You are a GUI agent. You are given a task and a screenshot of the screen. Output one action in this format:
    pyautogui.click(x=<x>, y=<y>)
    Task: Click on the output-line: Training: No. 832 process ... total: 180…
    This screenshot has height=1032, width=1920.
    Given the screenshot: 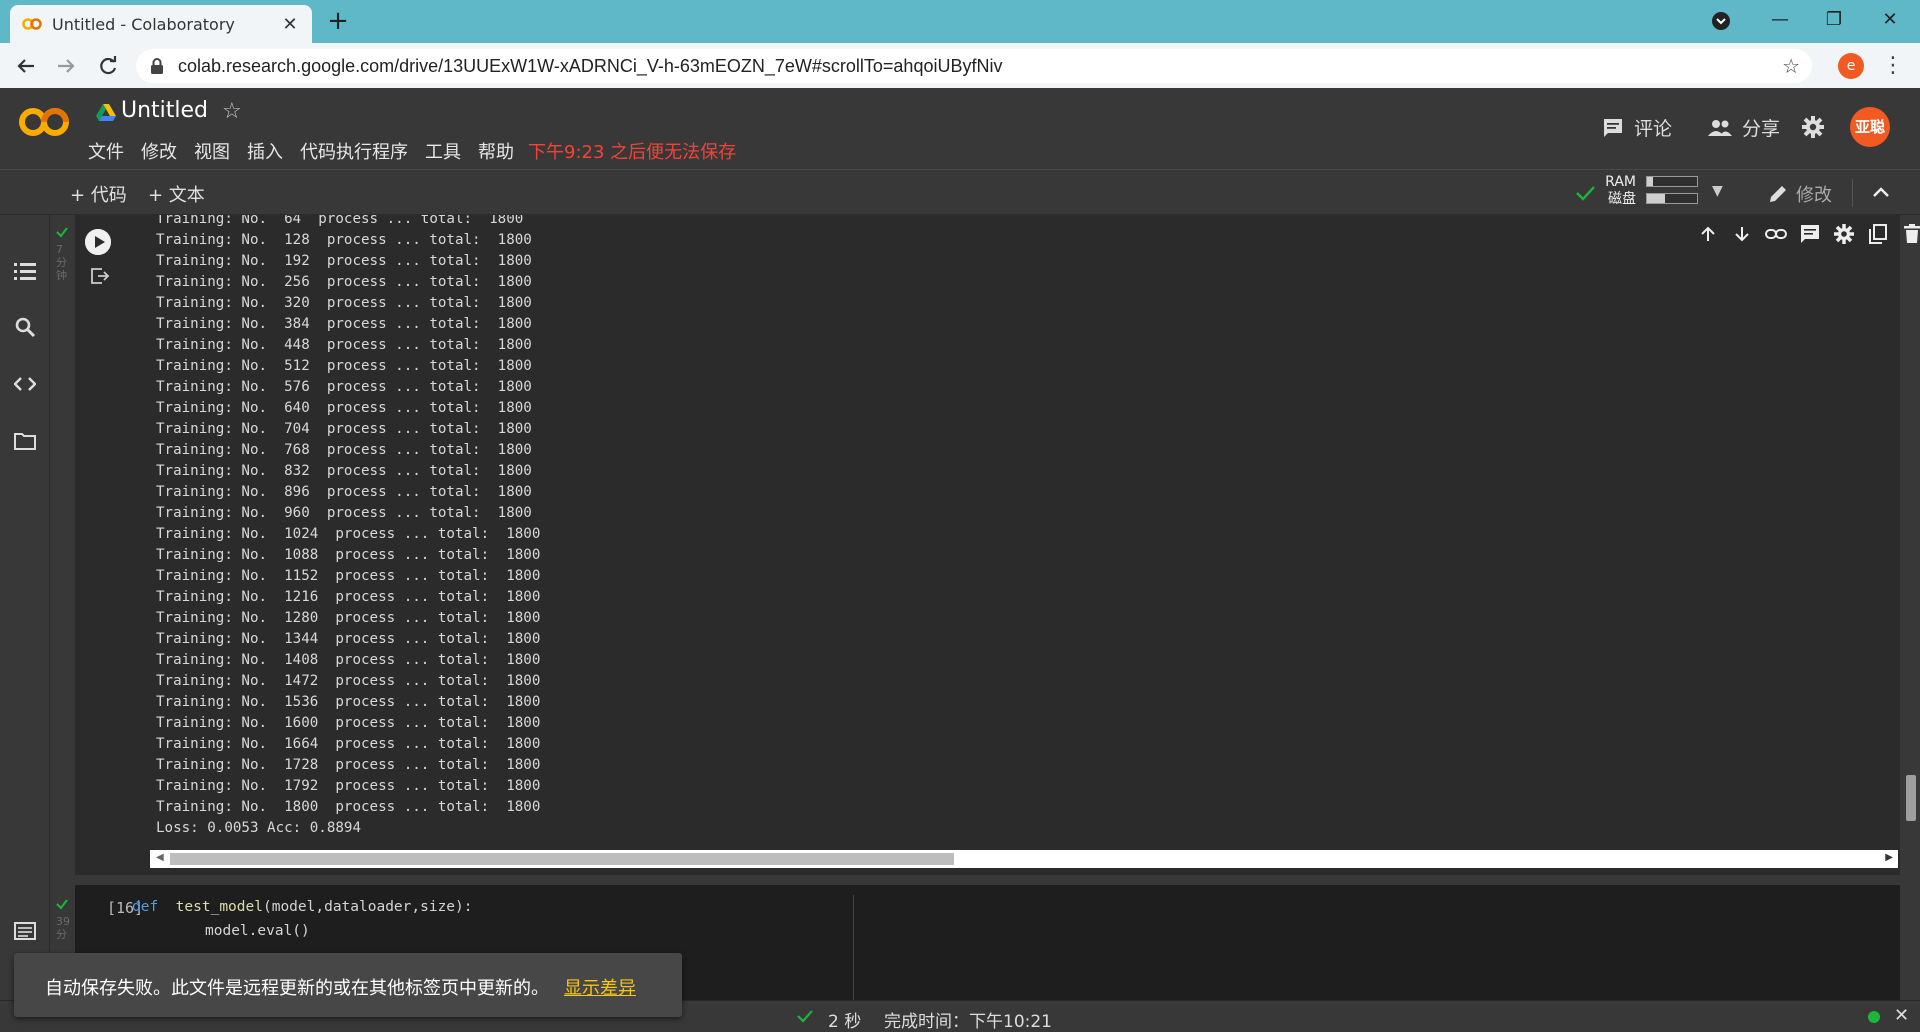 What is the action you would take?
    pyautogui.click(x=344, y=471)
    